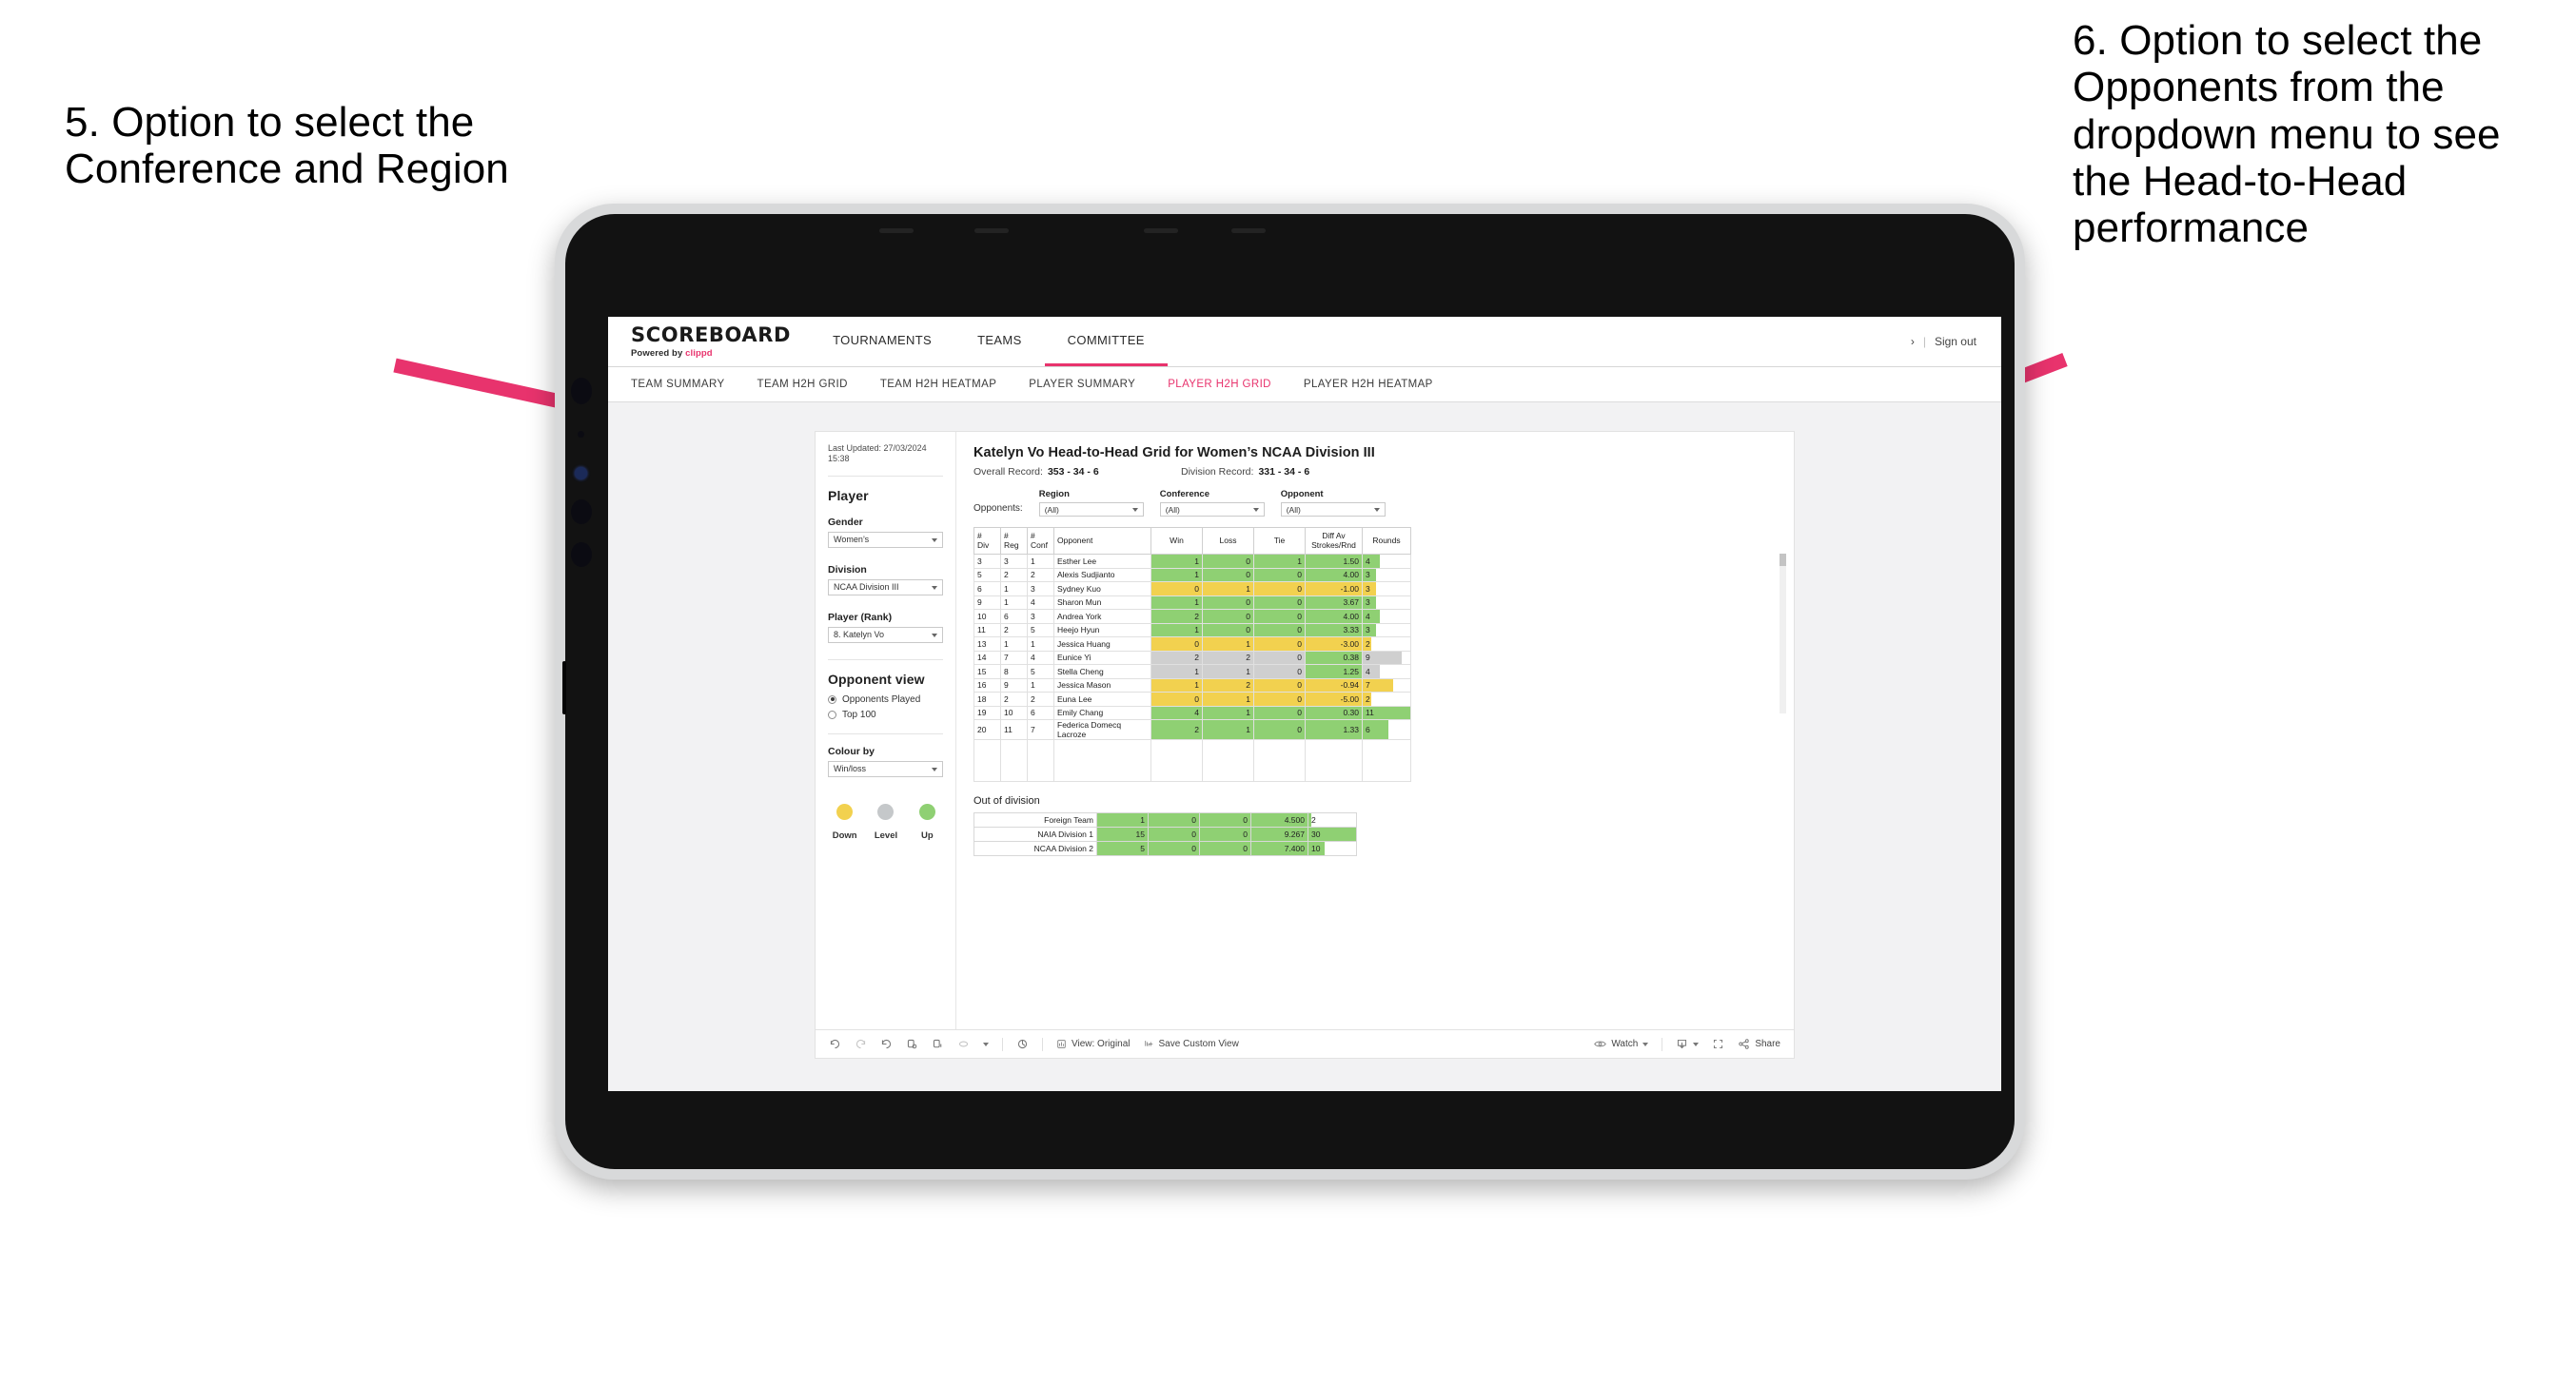 The height and width of the screenshot is (1386, 2576). What do you see at coordinates (912, 1044) in the screenshot?
I see `refresh-icon` at bounding box center [912, 1044].